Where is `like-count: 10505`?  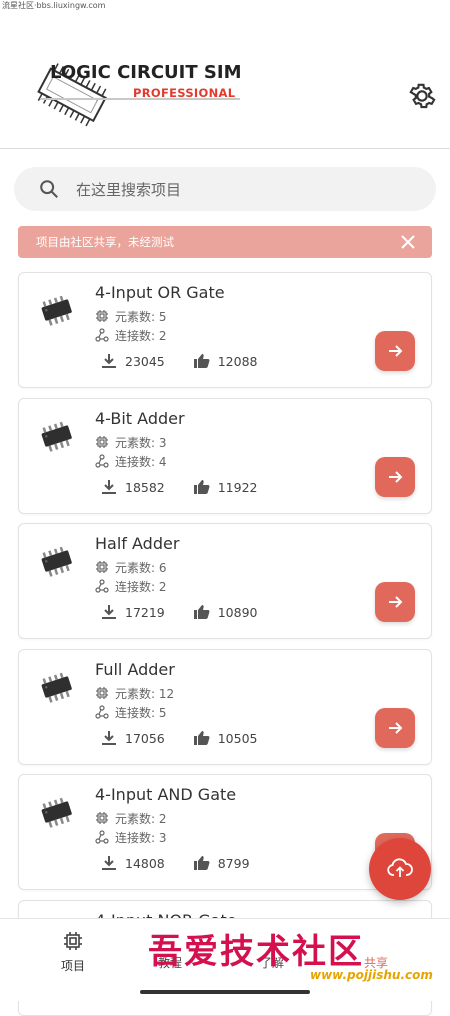
like-count: 10505 is located at coordinates (237, 738).